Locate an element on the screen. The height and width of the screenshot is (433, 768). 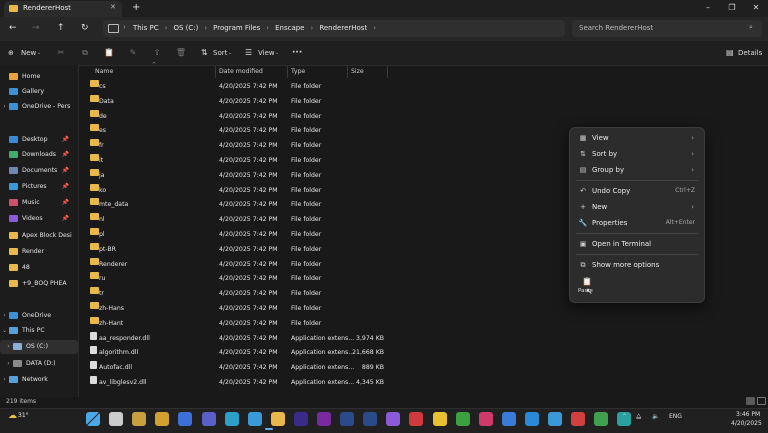
sidebar-item: › DATA (D:) is located at coordinates (39, 364).